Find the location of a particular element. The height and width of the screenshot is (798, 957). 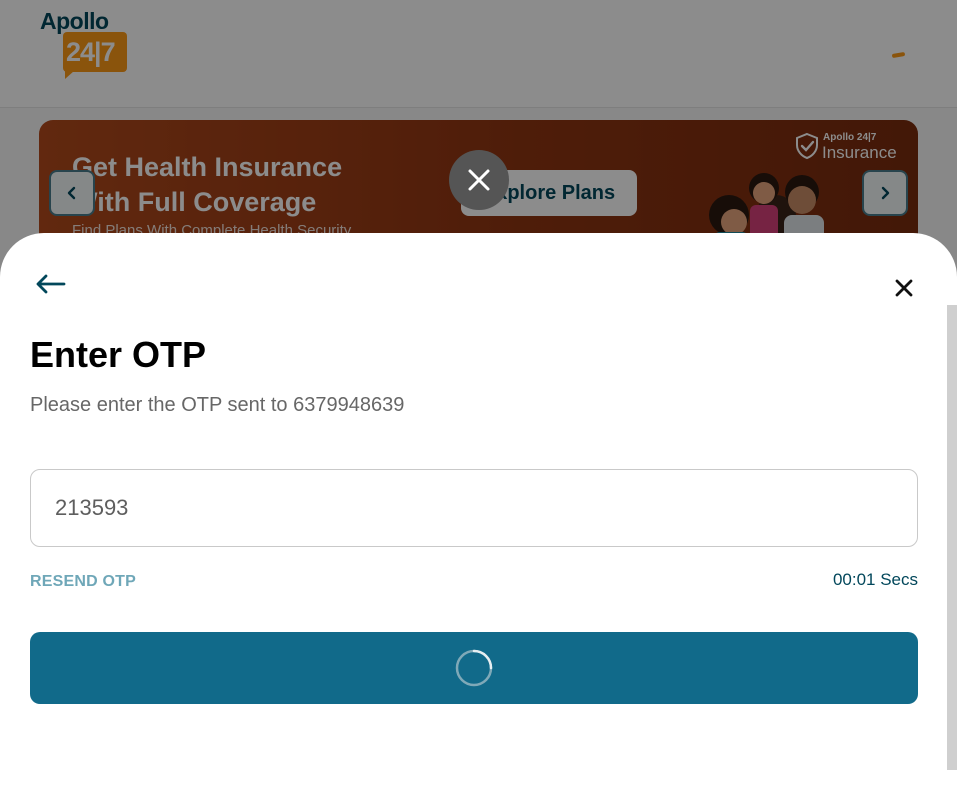

close-overlay-button is located at coordinates (479, 180).